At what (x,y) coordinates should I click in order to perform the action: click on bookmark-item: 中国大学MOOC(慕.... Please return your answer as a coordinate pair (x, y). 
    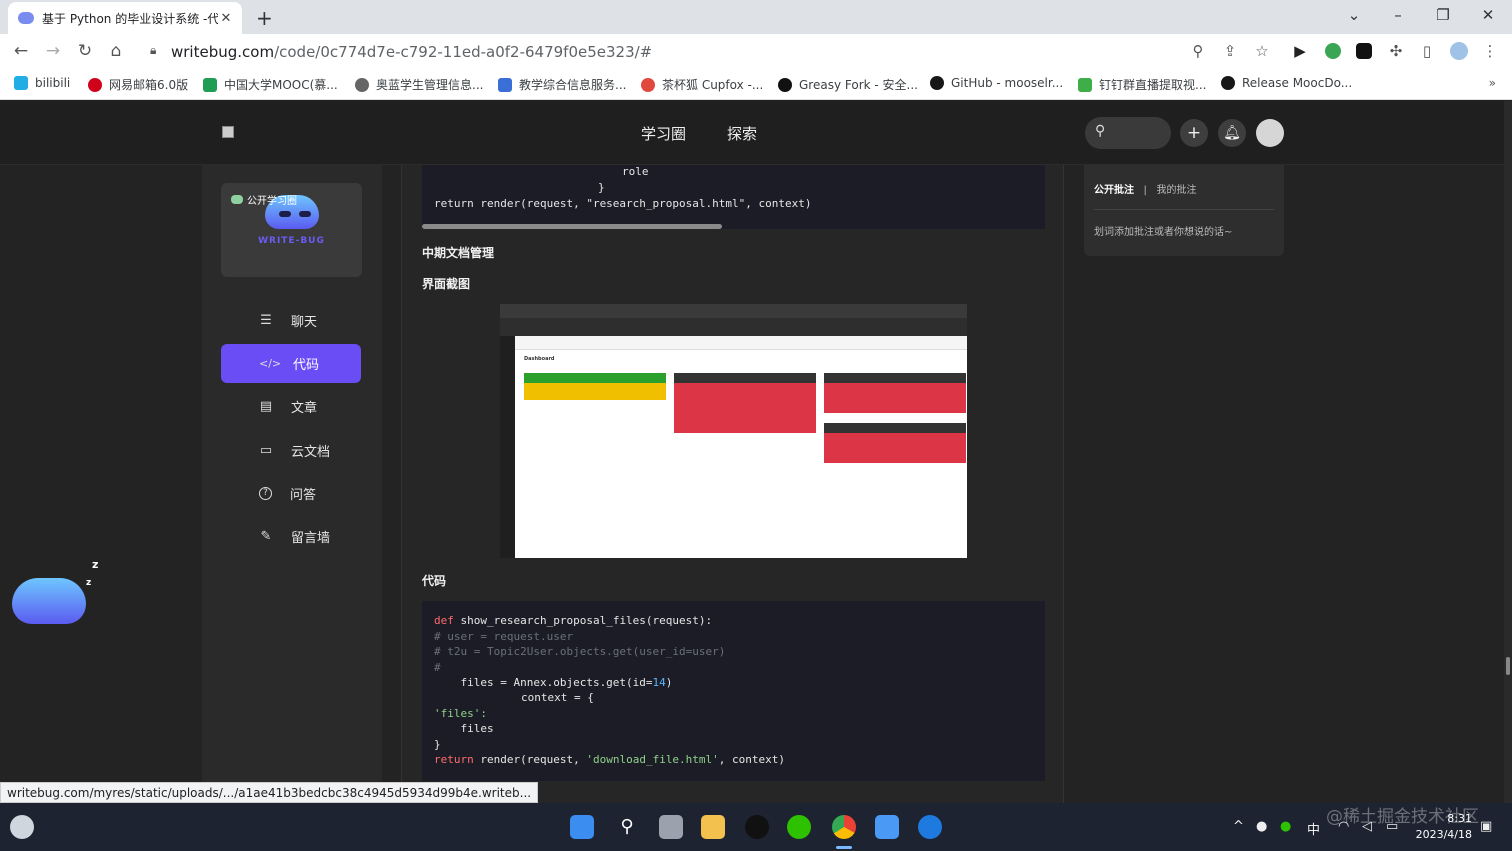
    Looking at the image, I should click on (270, 84).